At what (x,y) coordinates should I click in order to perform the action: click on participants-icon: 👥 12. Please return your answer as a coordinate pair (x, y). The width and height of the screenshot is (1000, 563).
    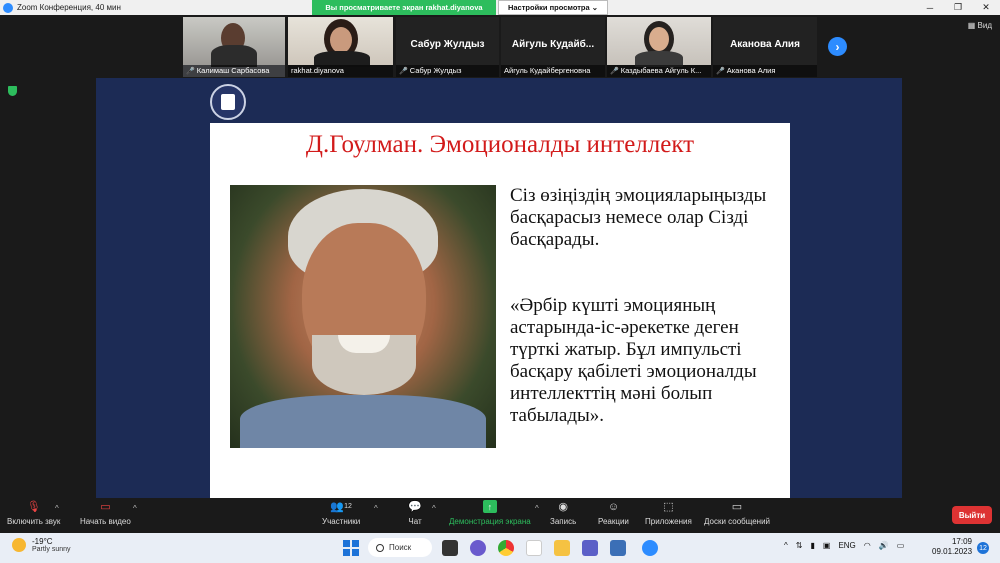
    Looking at the image, I should click on (341, 507).